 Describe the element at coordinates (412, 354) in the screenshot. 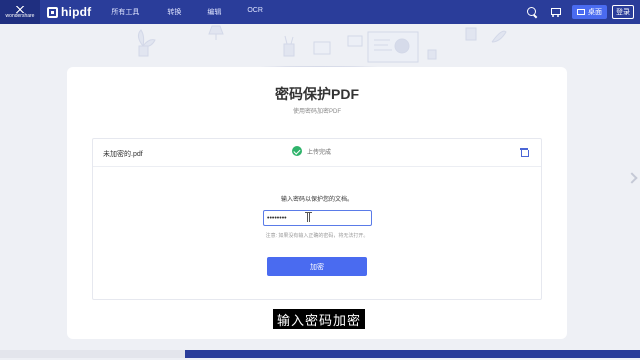

I see `video-progress-fill` at that location.